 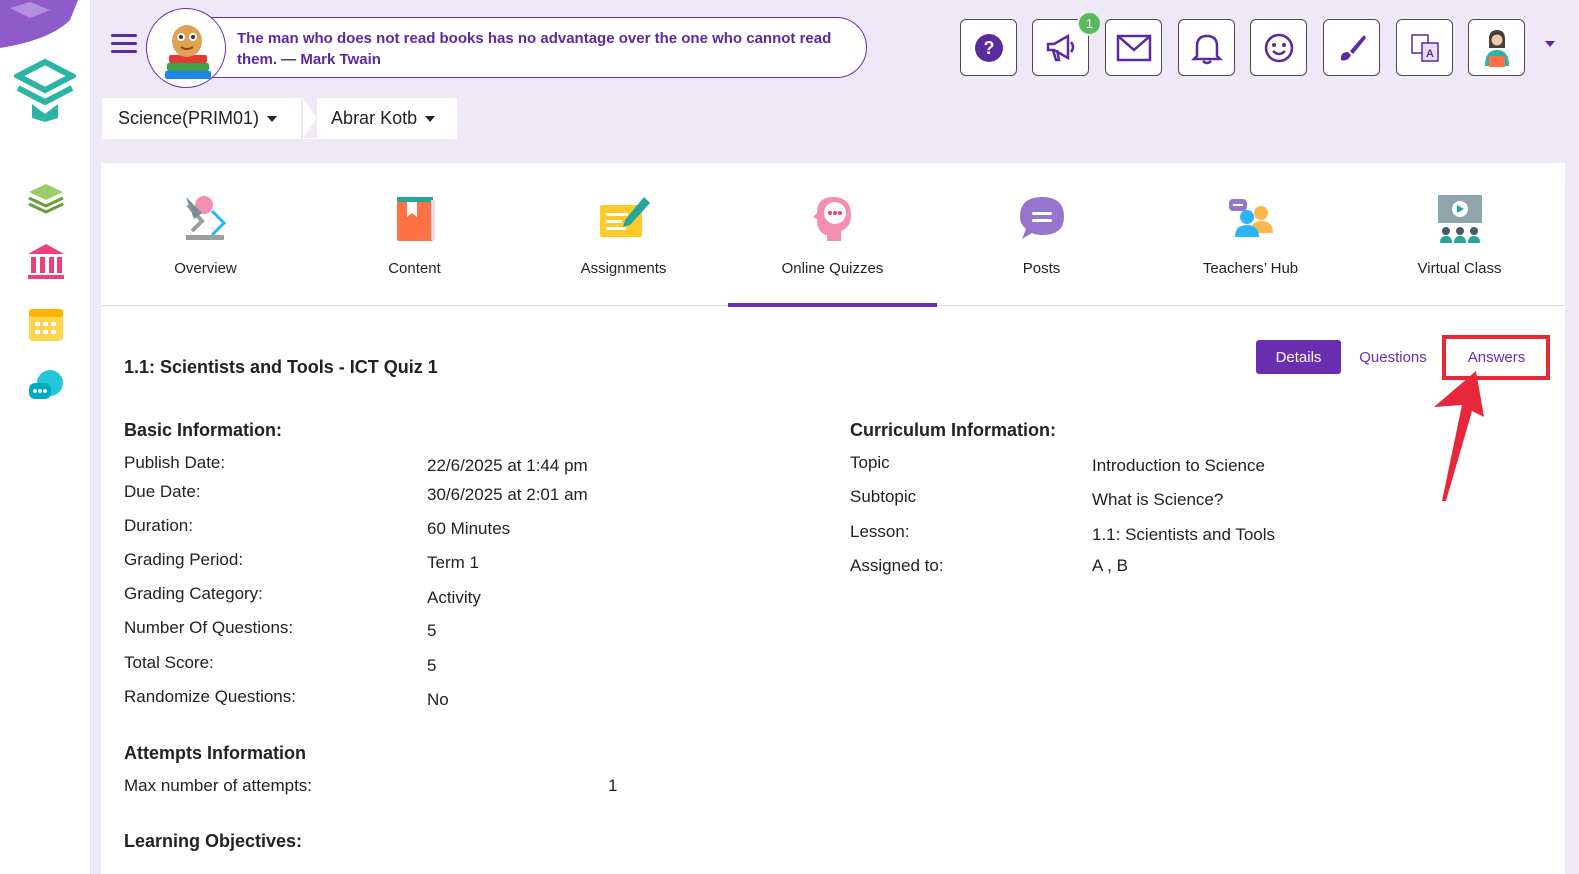 What do you see at coordinates (46, 198) in the screenshot?
I see `layers-icon` at bounding box center [46, 198].